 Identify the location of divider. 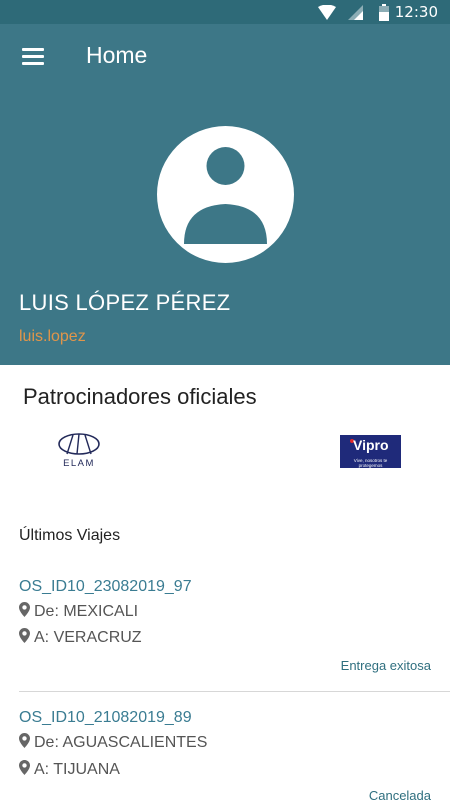
(234, 691).